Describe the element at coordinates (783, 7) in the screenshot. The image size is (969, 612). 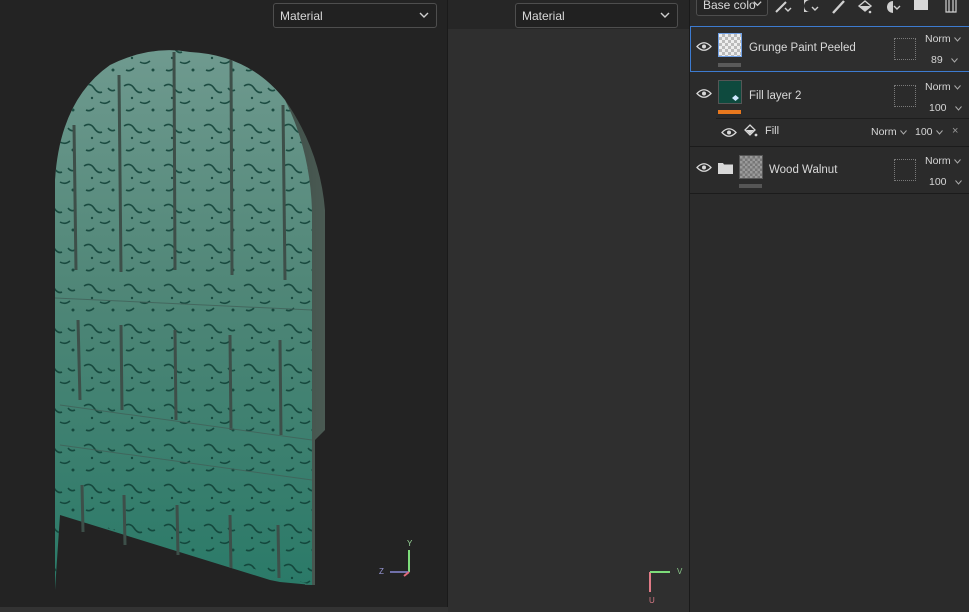
I see `add-effect-icon` at that location.